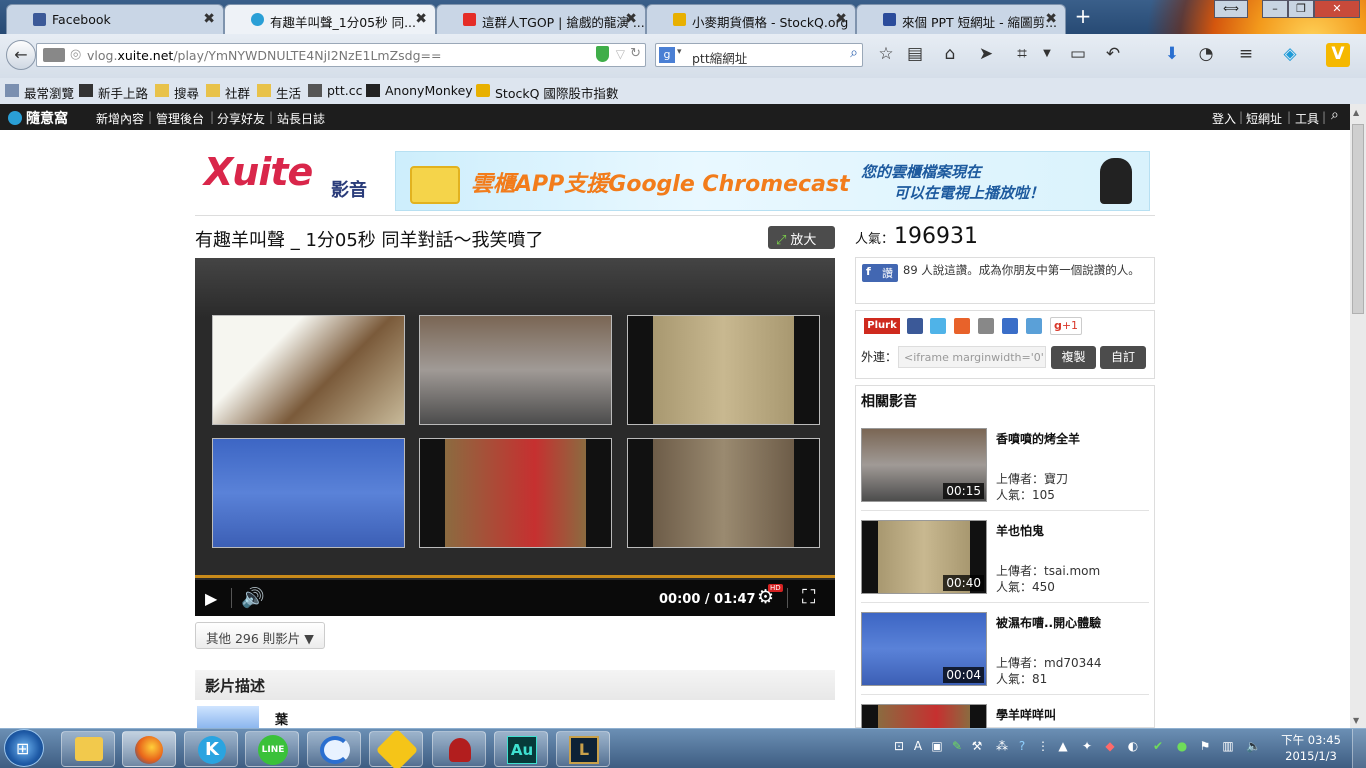 This screenshot has height=768, width=1366. What do you see at coordinates (1158, 747) in the screenshot?
I see `tray-icon-12: ✔` at bounding box center [1158, 747].